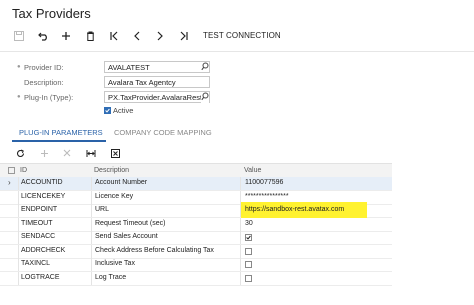  What do you see at coordinates (110, 277) in the screenshot?
I see `cell-description: Log Trace` at bounding box center [110, 277].